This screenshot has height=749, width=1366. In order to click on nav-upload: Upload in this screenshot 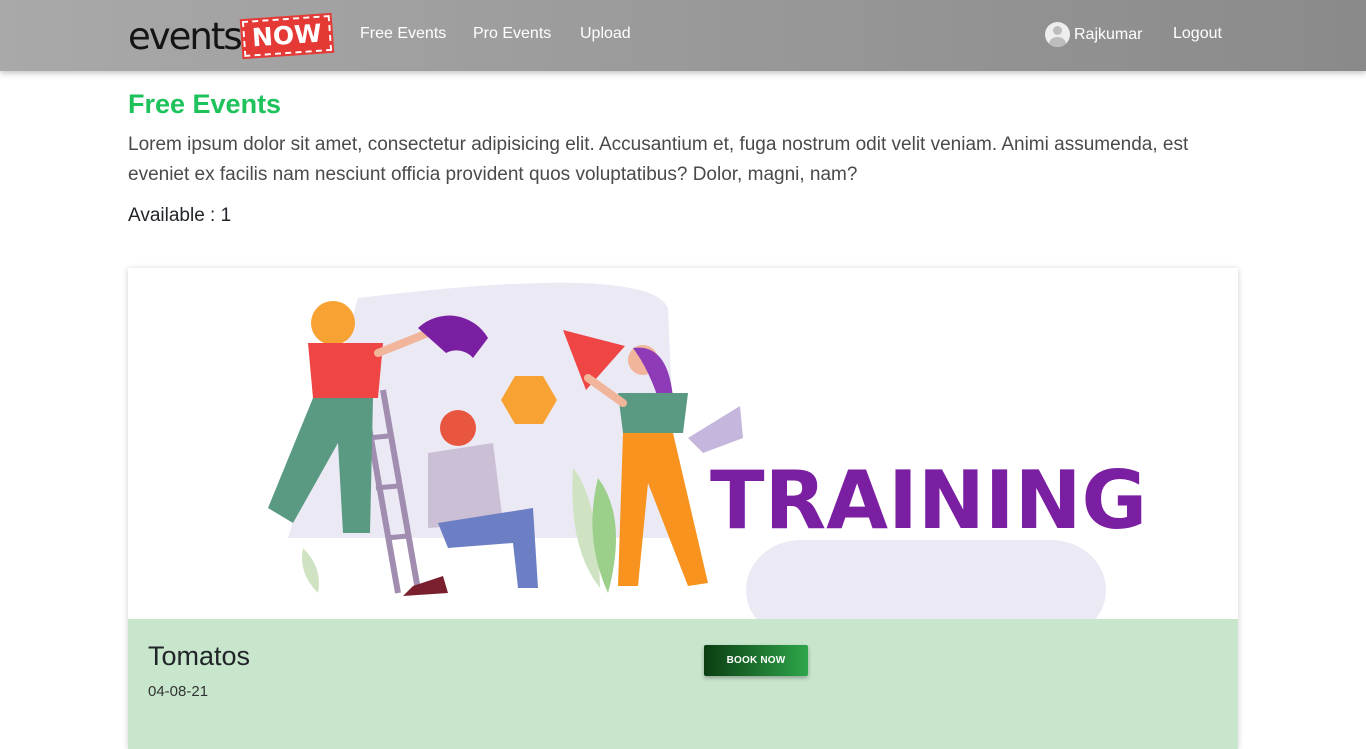, I will do `click(605, 34)`.